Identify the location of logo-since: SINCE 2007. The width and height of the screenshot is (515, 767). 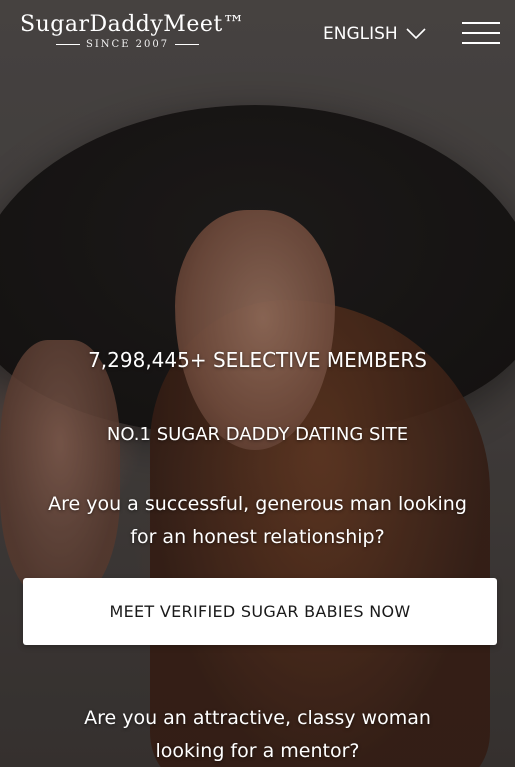
(132, 44).